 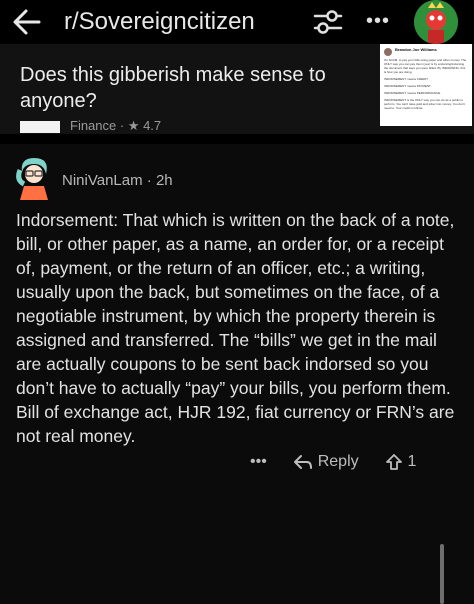 I want to click on sliders-icon, so click(x=328, y=22).